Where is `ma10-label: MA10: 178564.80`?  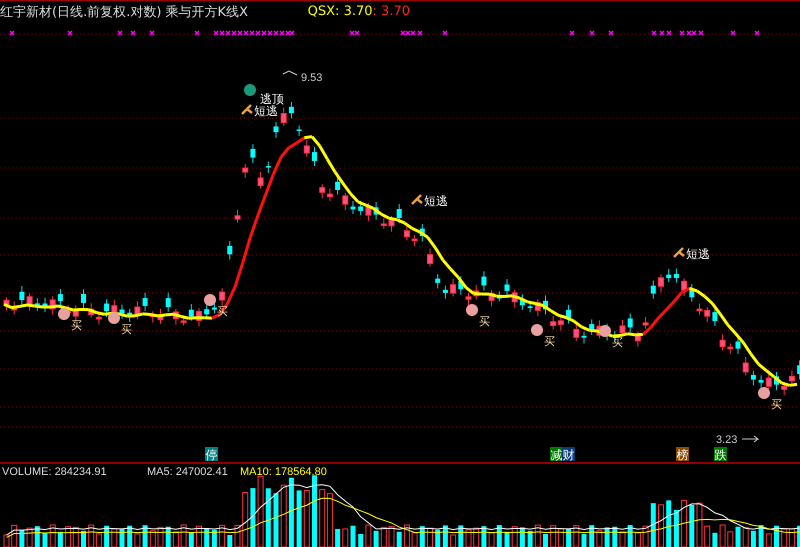 ma10-label: MA10: 178564.80 is located at coordinates (283, 472).